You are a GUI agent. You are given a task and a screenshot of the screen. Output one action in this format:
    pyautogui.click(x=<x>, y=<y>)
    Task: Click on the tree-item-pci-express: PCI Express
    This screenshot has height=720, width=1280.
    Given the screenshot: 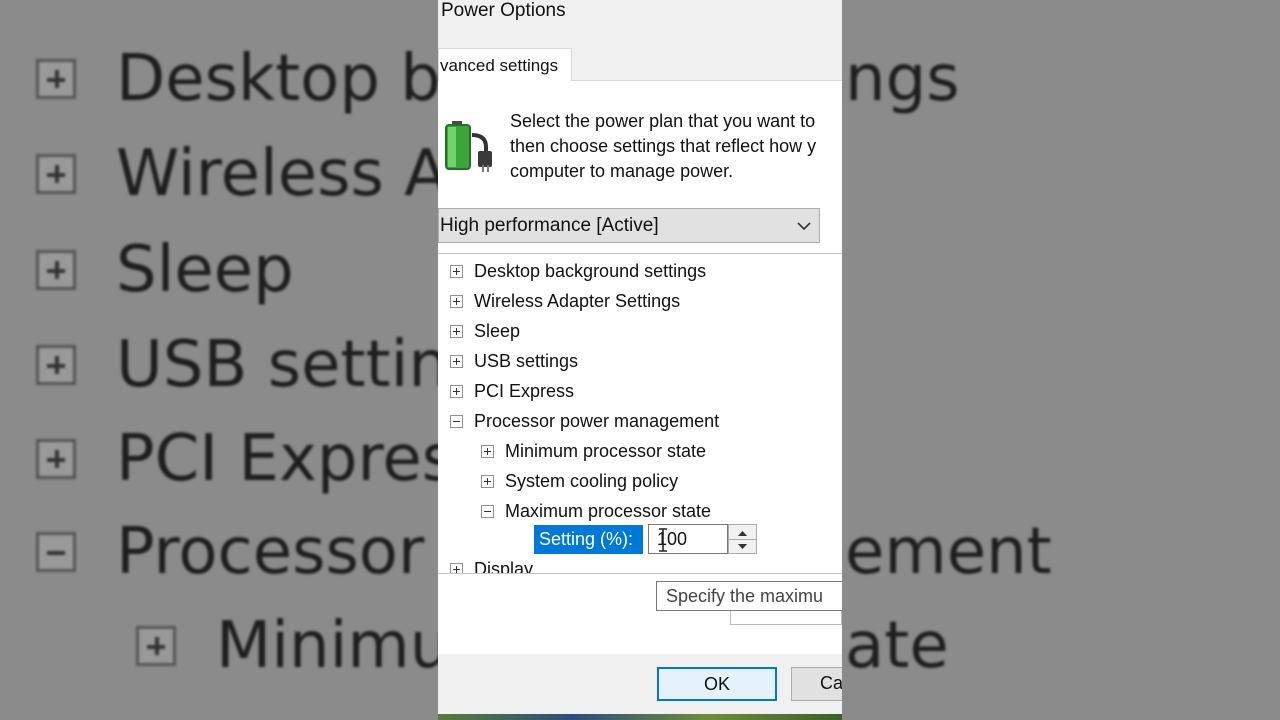 What is the action you would take?
    pyautogui.click(x=512, y=391)
    